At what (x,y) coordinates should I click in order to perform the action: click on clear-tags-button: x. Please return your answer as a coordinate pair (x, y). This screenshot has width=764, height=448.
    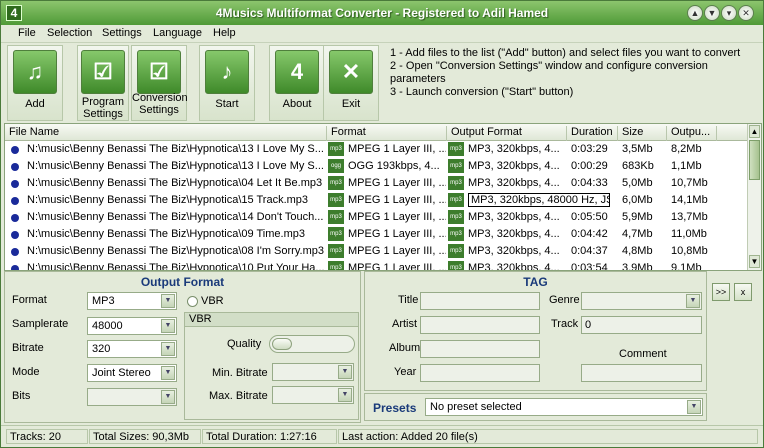
    Looking at the image, I should click on (743, 292).